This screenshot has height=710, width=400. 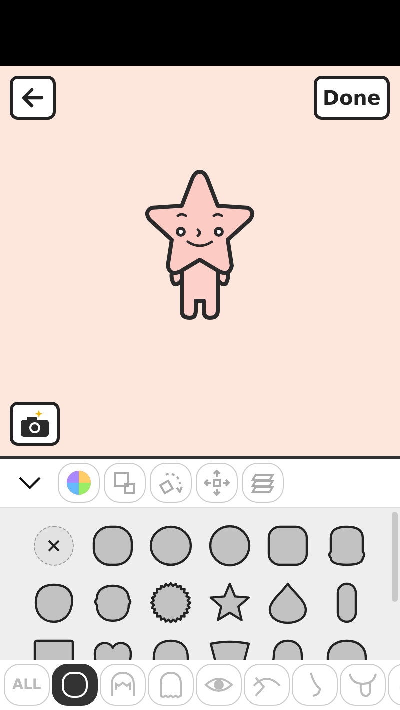 I want to click on clear-shape-button, so click(x=54, y=546).